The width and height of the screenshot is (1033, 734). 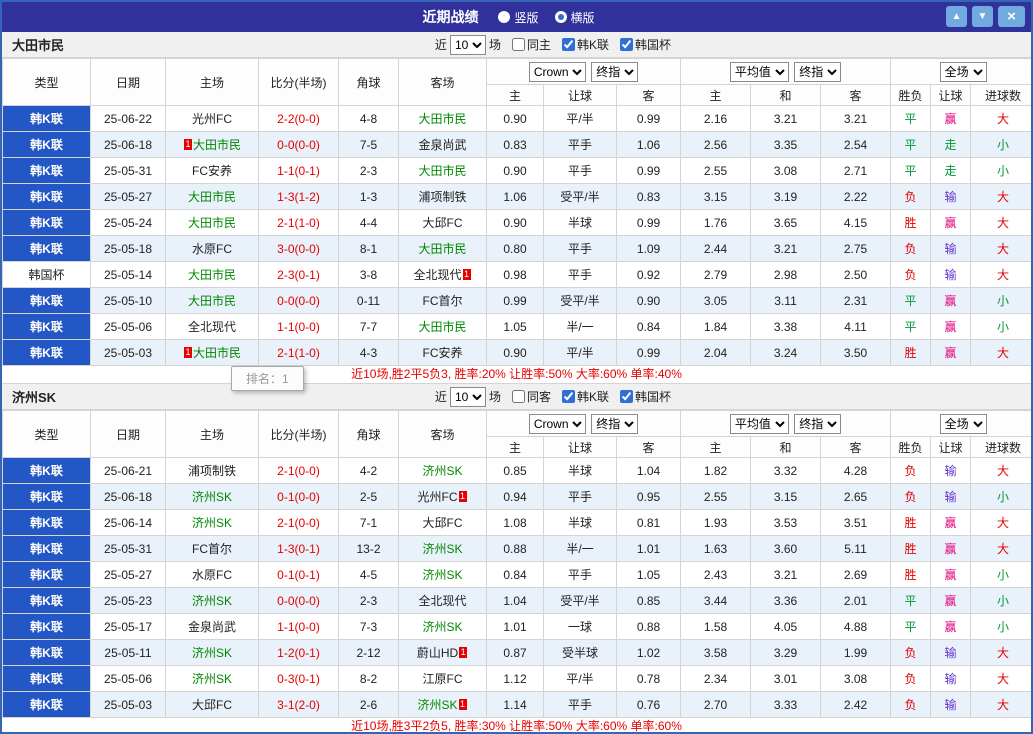 I want to click on avg-away-cell: 1.99, so click(x=856, y=652).